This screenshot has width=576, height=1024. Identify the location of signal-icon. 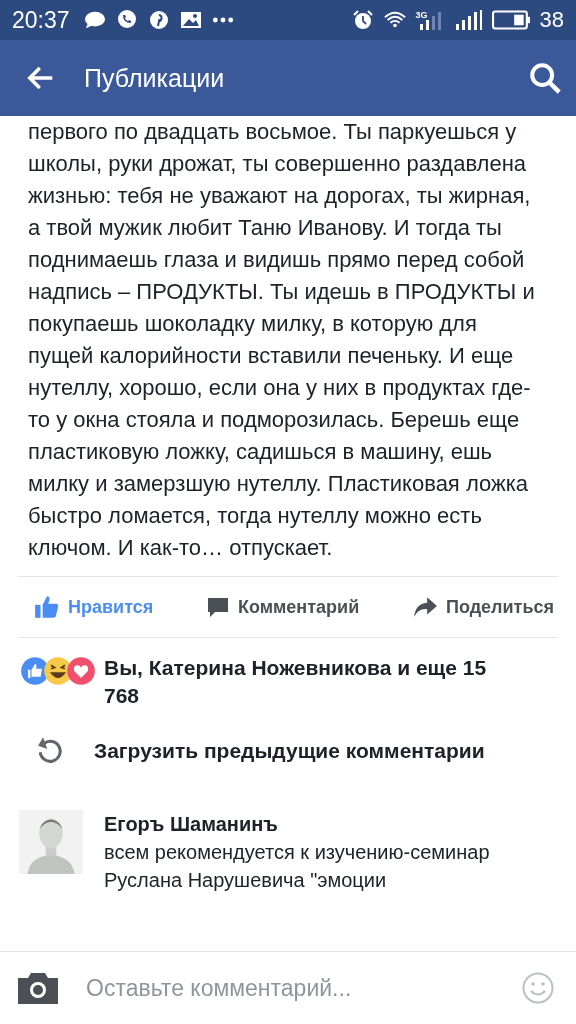
(468, 20).